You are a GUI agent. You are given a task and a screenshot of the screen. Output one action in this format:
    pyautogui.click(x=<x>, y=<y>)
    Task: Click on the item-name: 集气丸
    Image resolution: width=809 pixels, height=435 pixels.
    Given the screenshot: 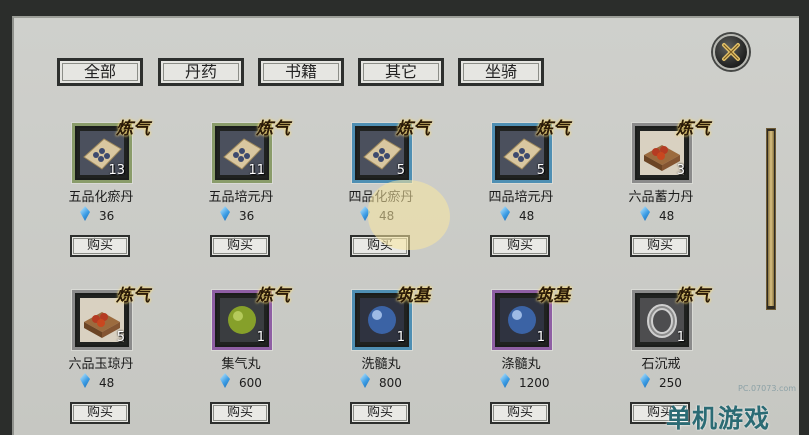 What is the action you would take?
    pyautogui.click(x=241, y=364)
    